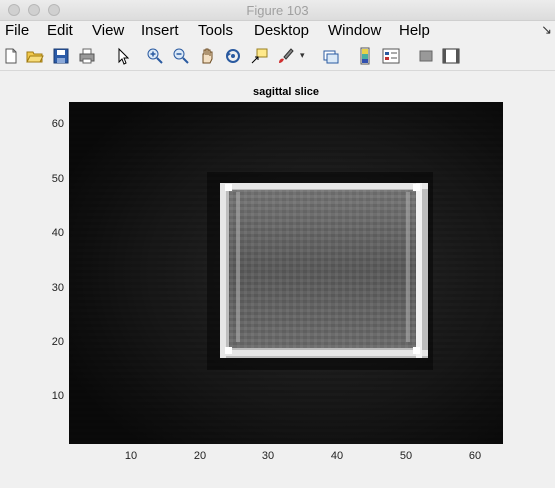 This screenshot has height=488, width=555. What do you see at coordinates (337, 456) in the screenshot?
I see `x-tick-label: 40` at bounding box center [337, 456].